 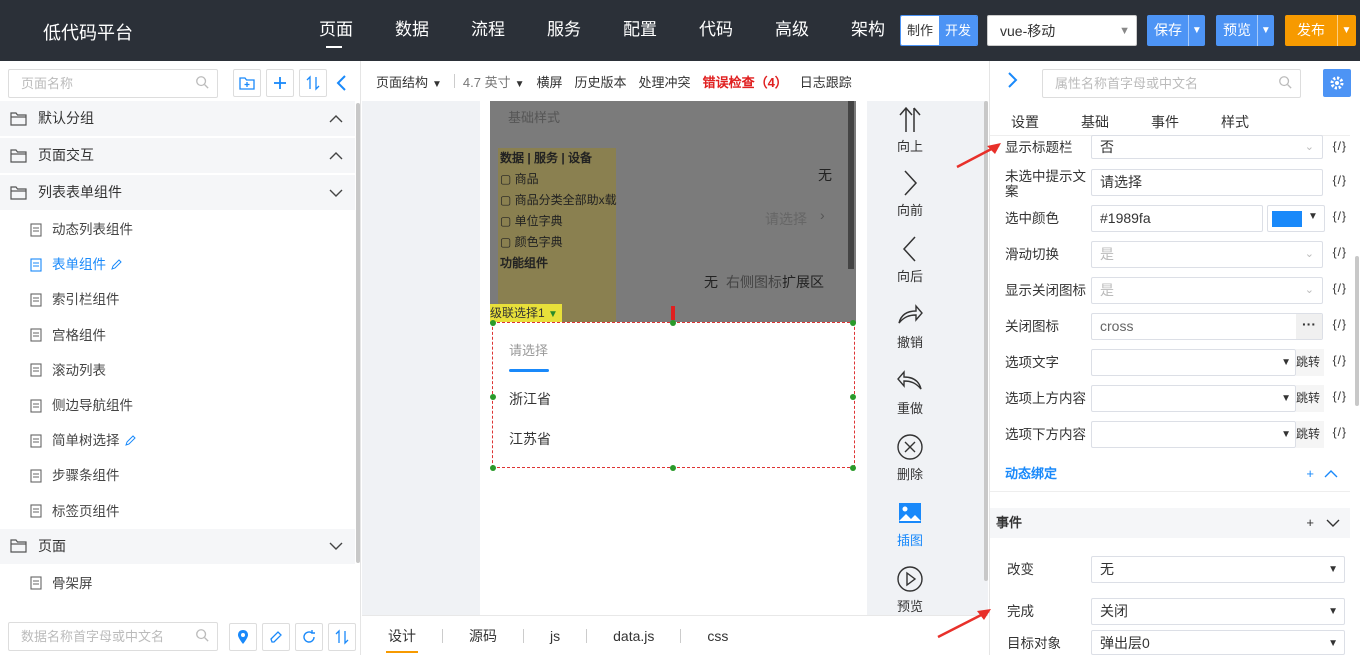 What do you see at coordinates (1320, 30) in the screenshot?
I see `publish-button: 发布 ▼` at bounding box center [1320, 30].